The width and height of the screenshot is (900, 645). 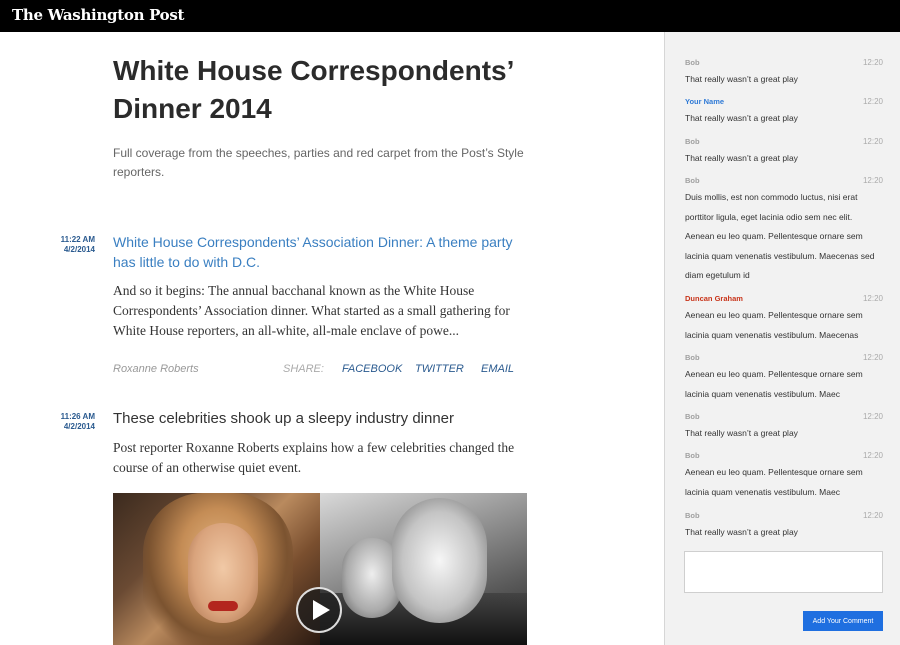 I want to click on post-author: Roxanne Roberts, so click(x=156, y=369).